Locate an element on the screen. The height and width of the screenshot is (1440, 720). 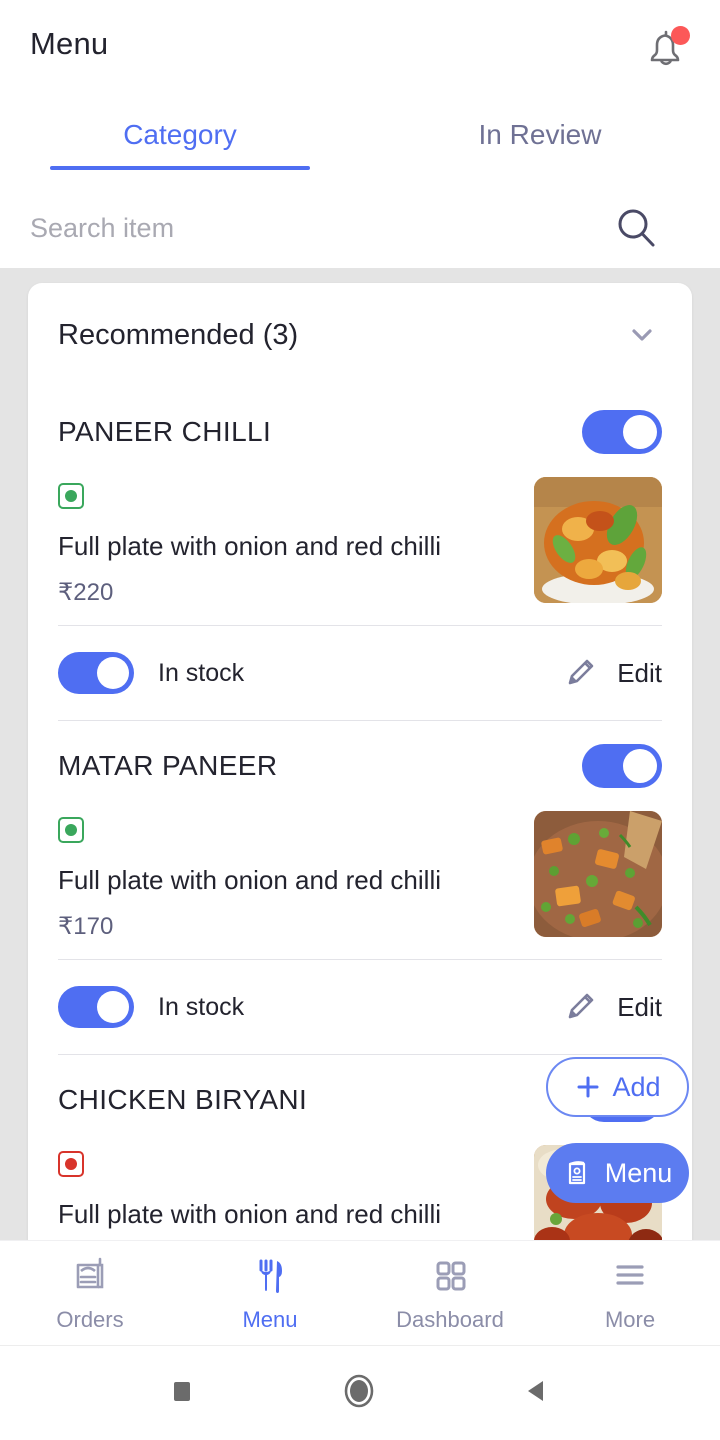
app-bar: Menu is located at coordinates (360, 46).